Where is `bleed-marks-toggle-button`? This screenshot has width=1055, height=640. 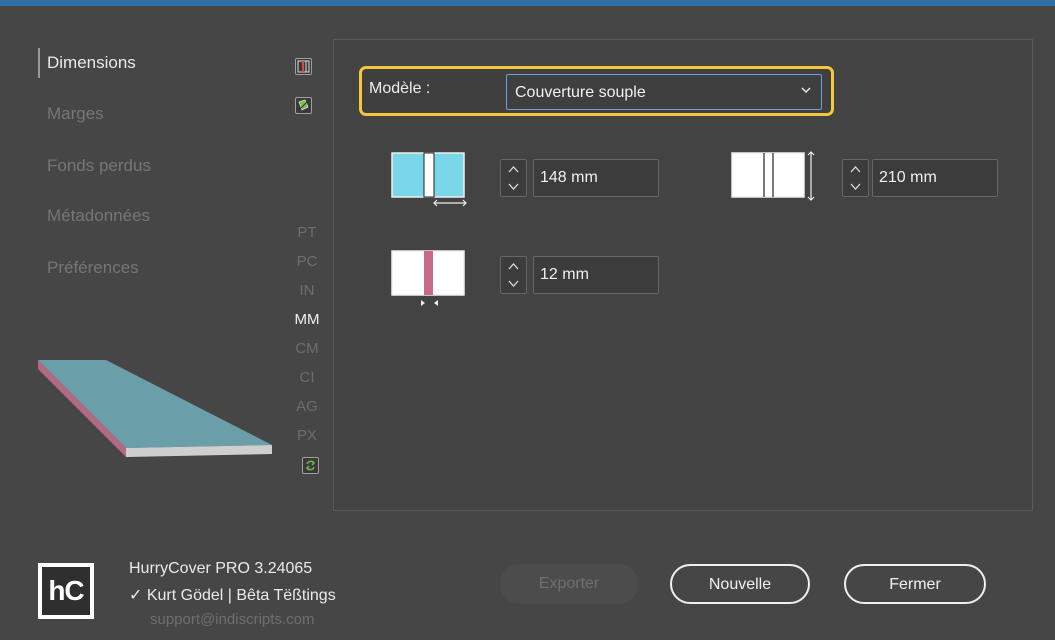 bleed-marks-toggle-button is located at coordinates (303, 66).